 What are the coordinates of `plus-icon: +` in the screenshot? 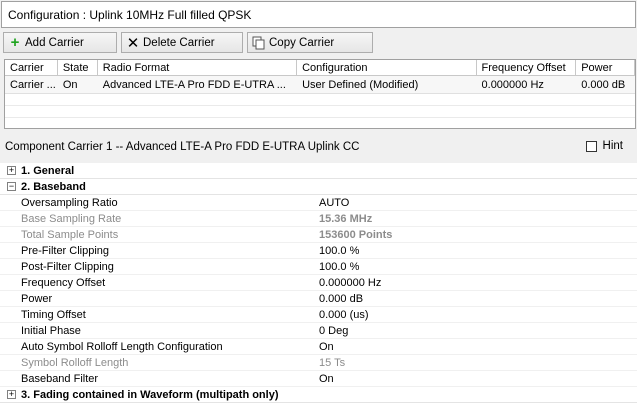 It's located at (15, 42).